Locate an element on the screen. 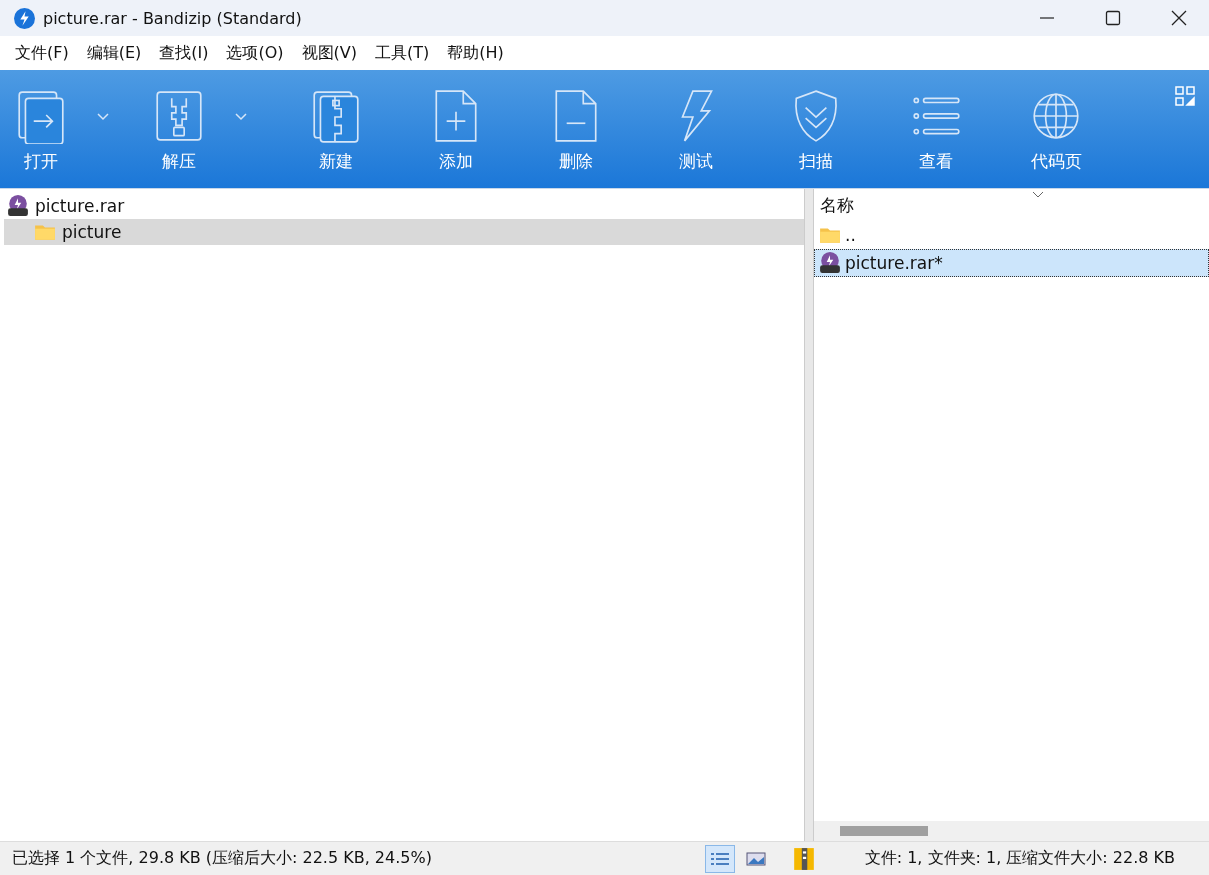  menu-item: 查找(I) is located at coordinates (184, 53).